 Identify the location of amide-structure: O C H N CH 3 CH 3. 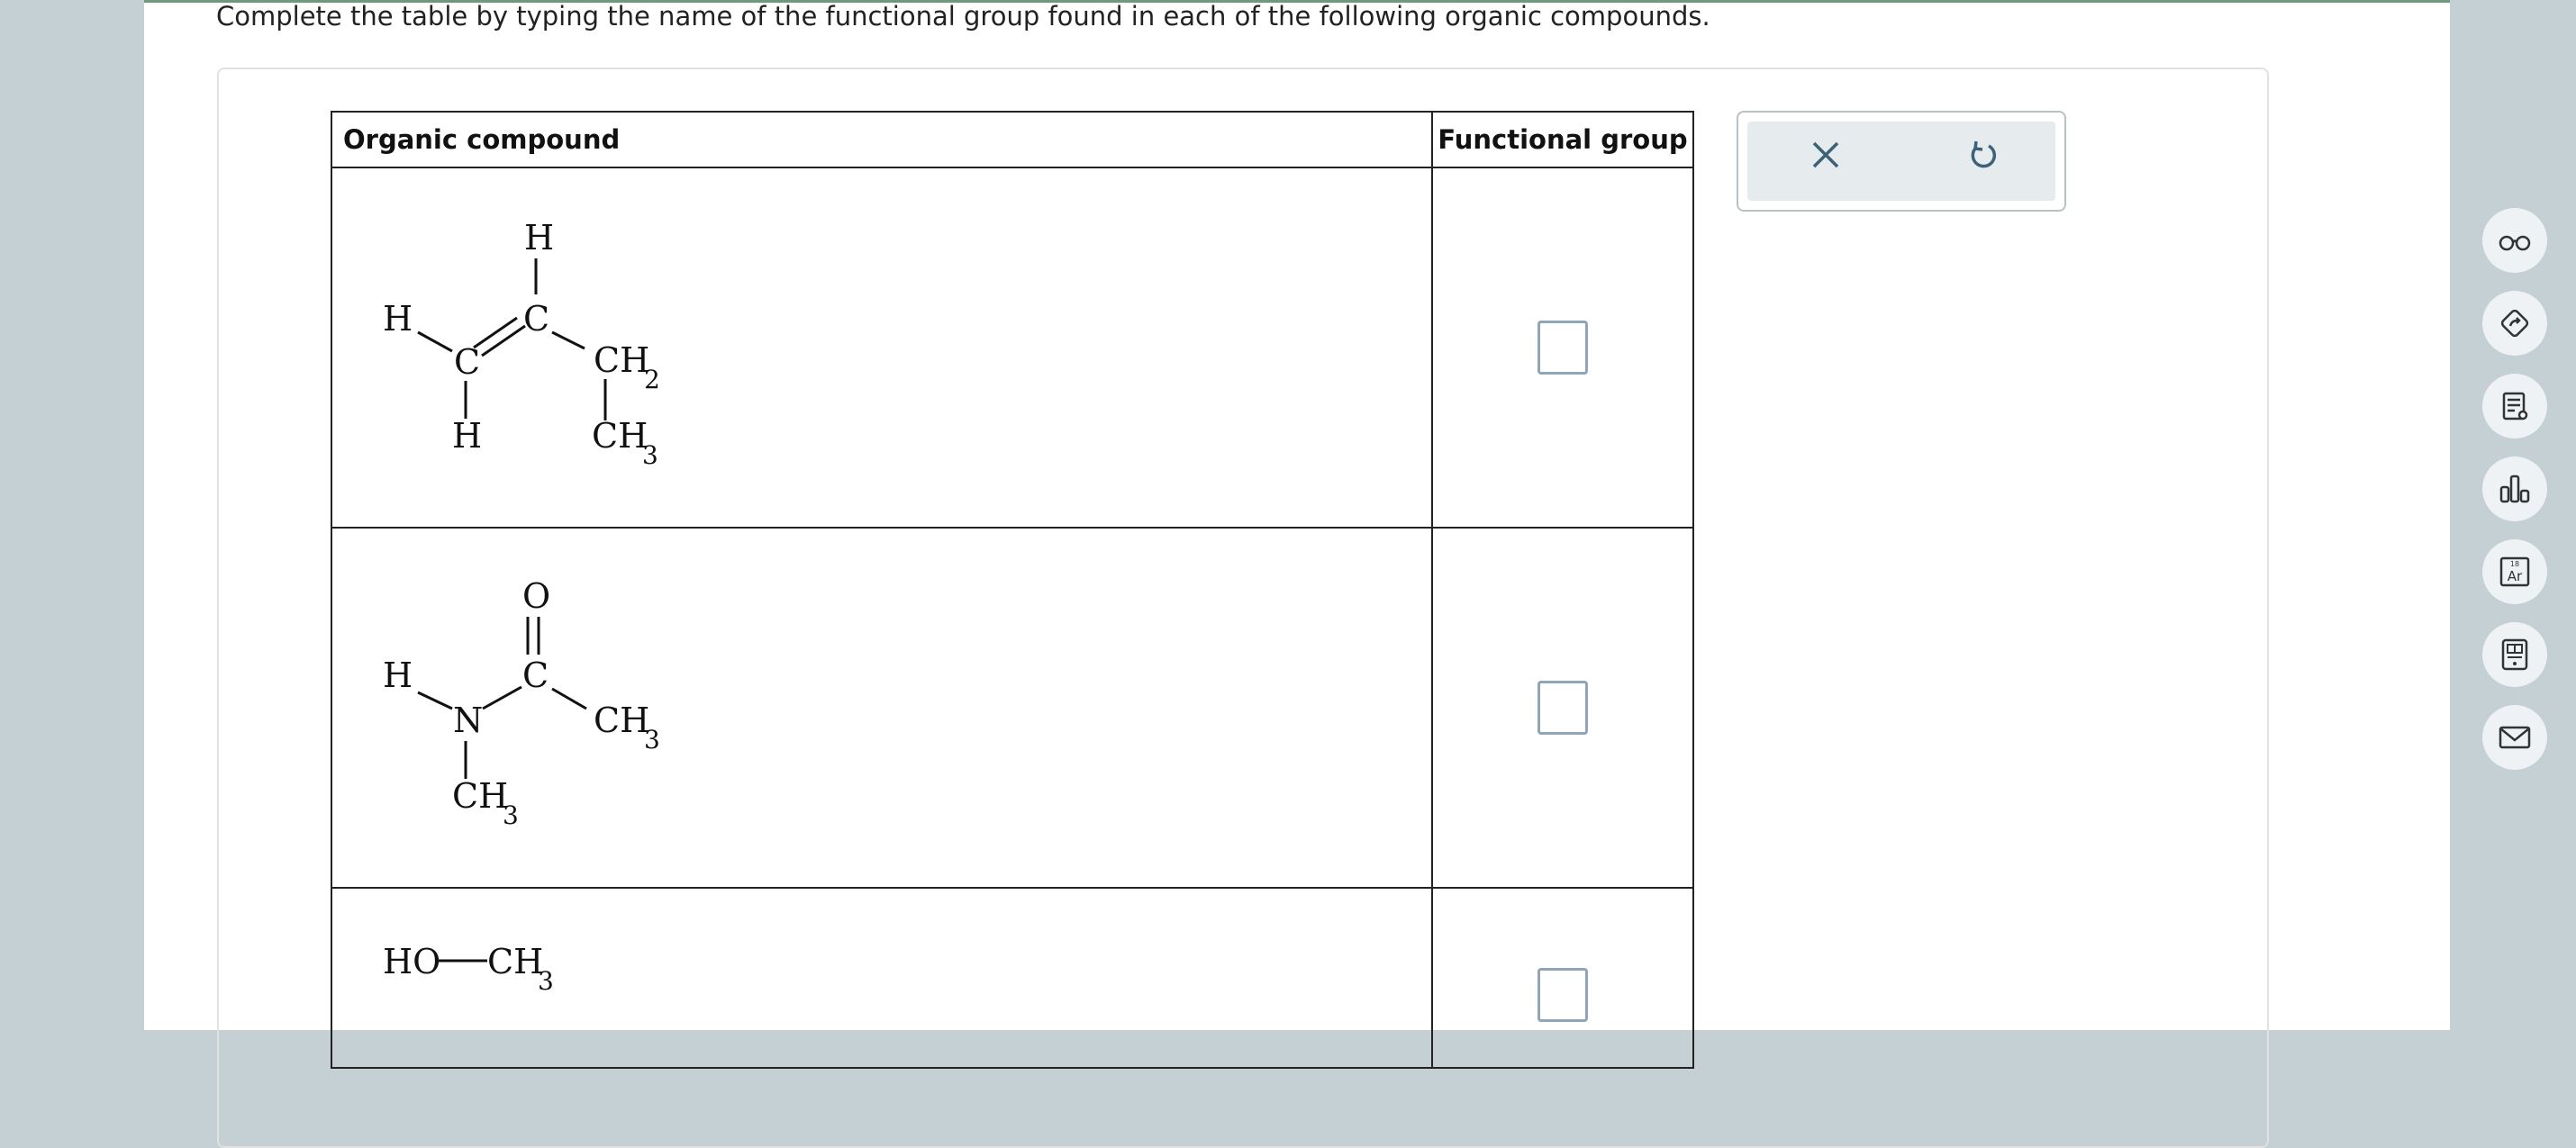
(521, 703).